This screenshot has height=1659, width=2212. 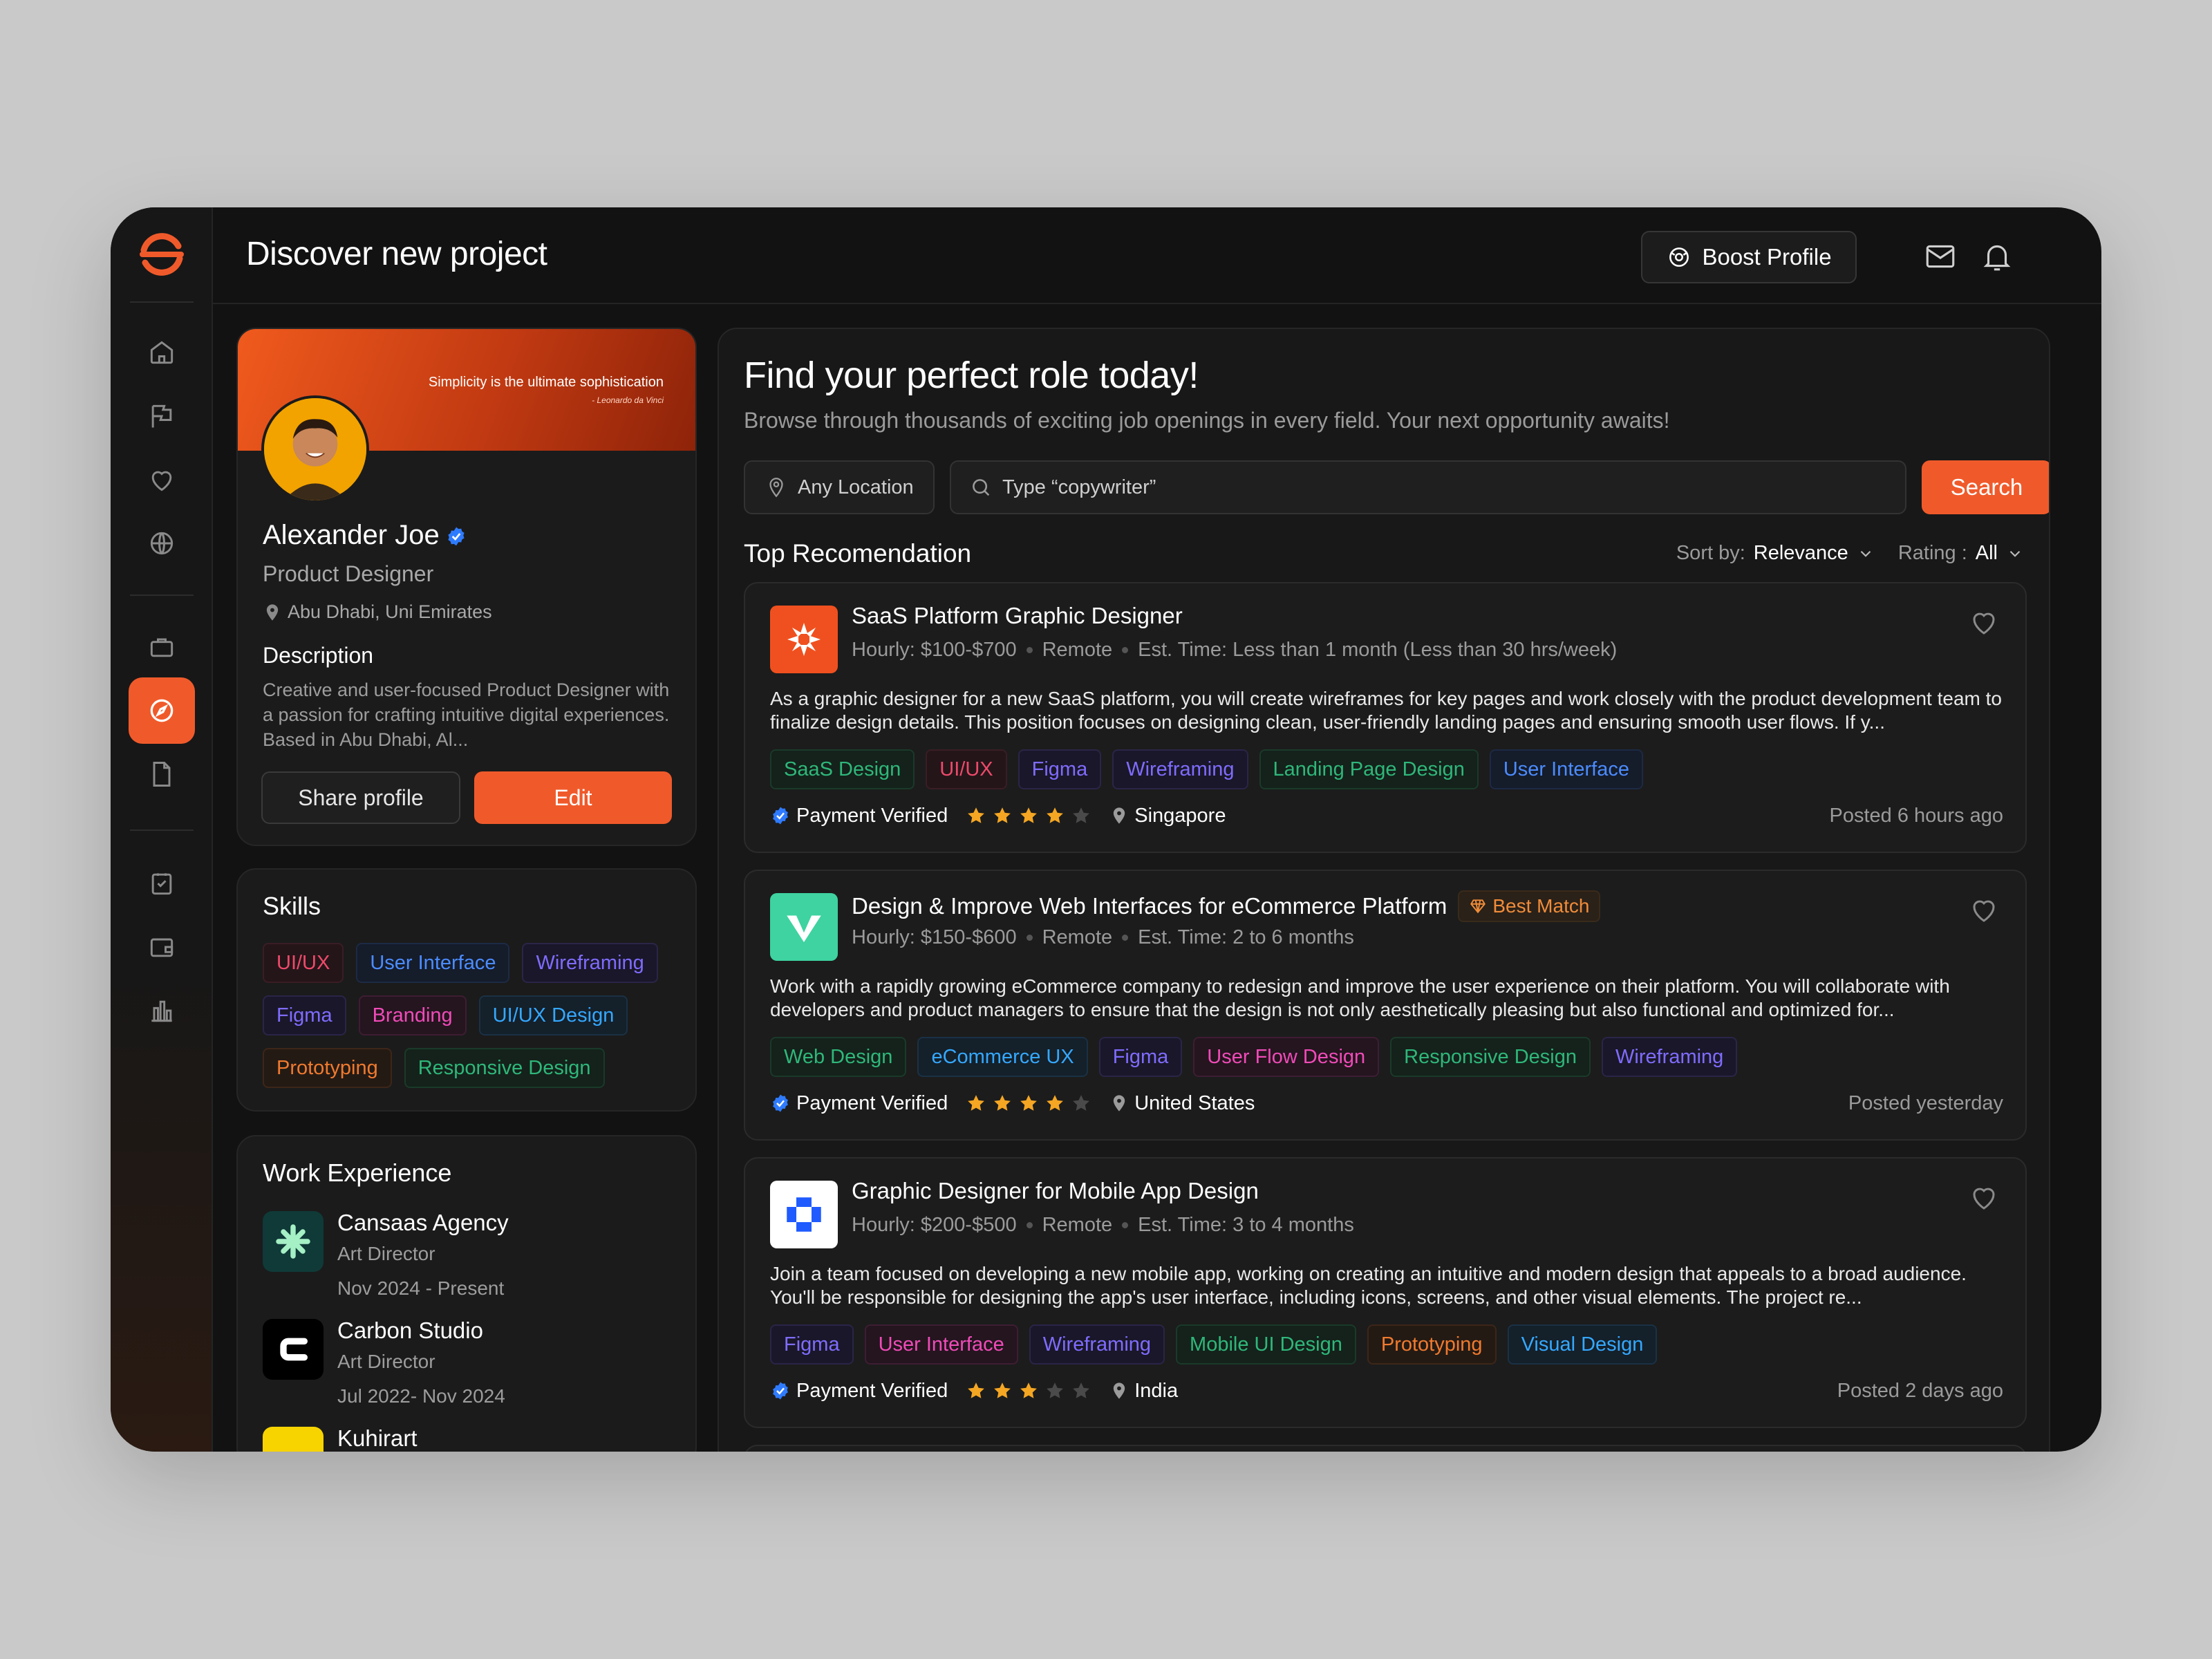 What do you see at coordinates (162, 711) in the screenshot?
I see `sidebar-item-discover` at bounding box center [162, 711].